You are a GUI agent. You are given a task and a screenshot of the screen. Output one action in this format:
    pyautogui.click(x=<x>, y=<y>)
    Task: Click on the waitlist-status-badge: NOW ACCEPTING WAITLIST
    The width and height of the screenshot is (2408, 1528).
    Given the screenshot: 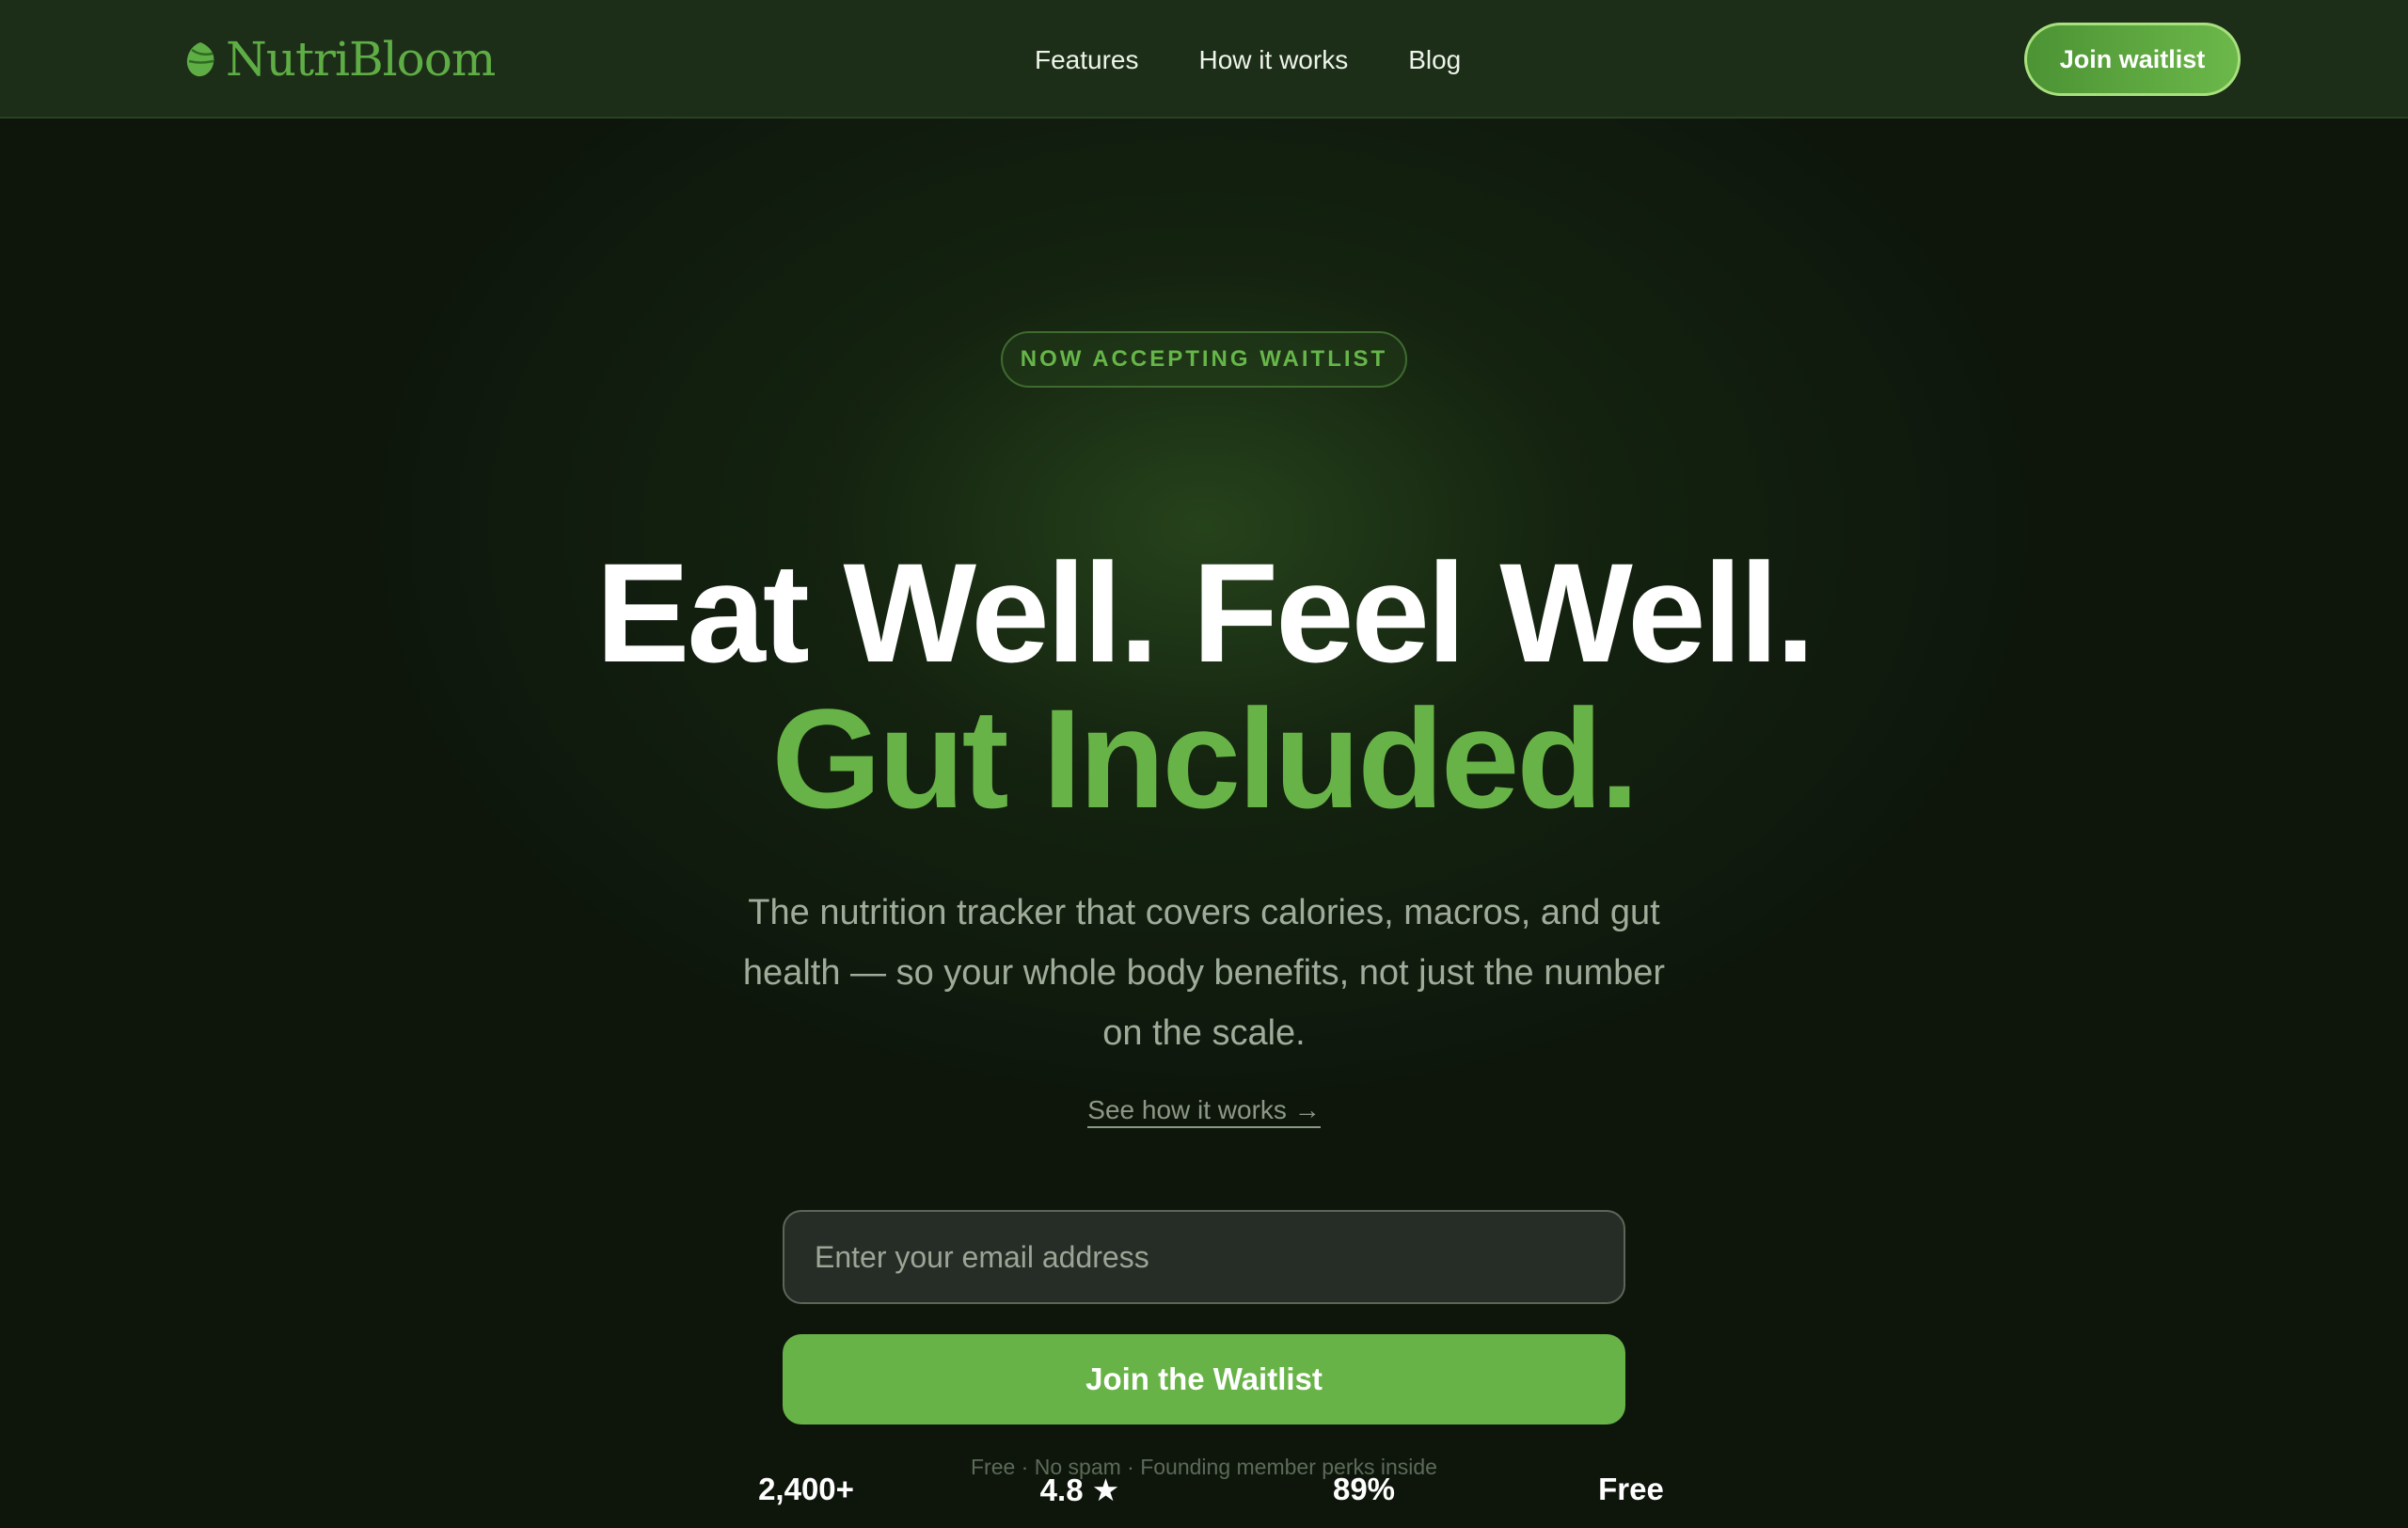 What is the action you would take?
    pyautogui.click(x=1204, y=359)
    